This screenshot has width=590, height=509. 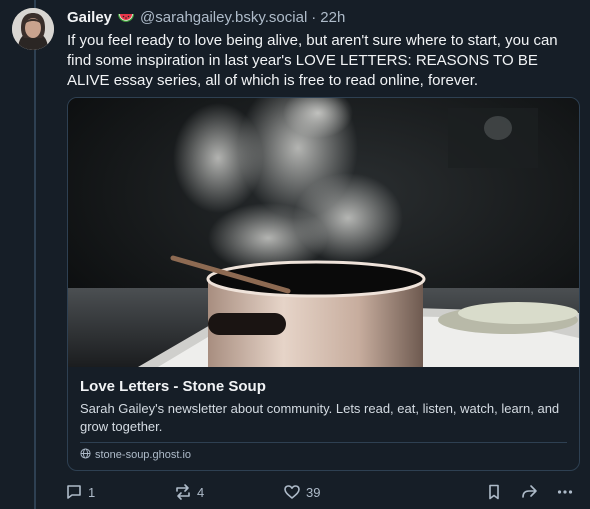 I want to click on repost-button: 4, so click(x=189, y=492).